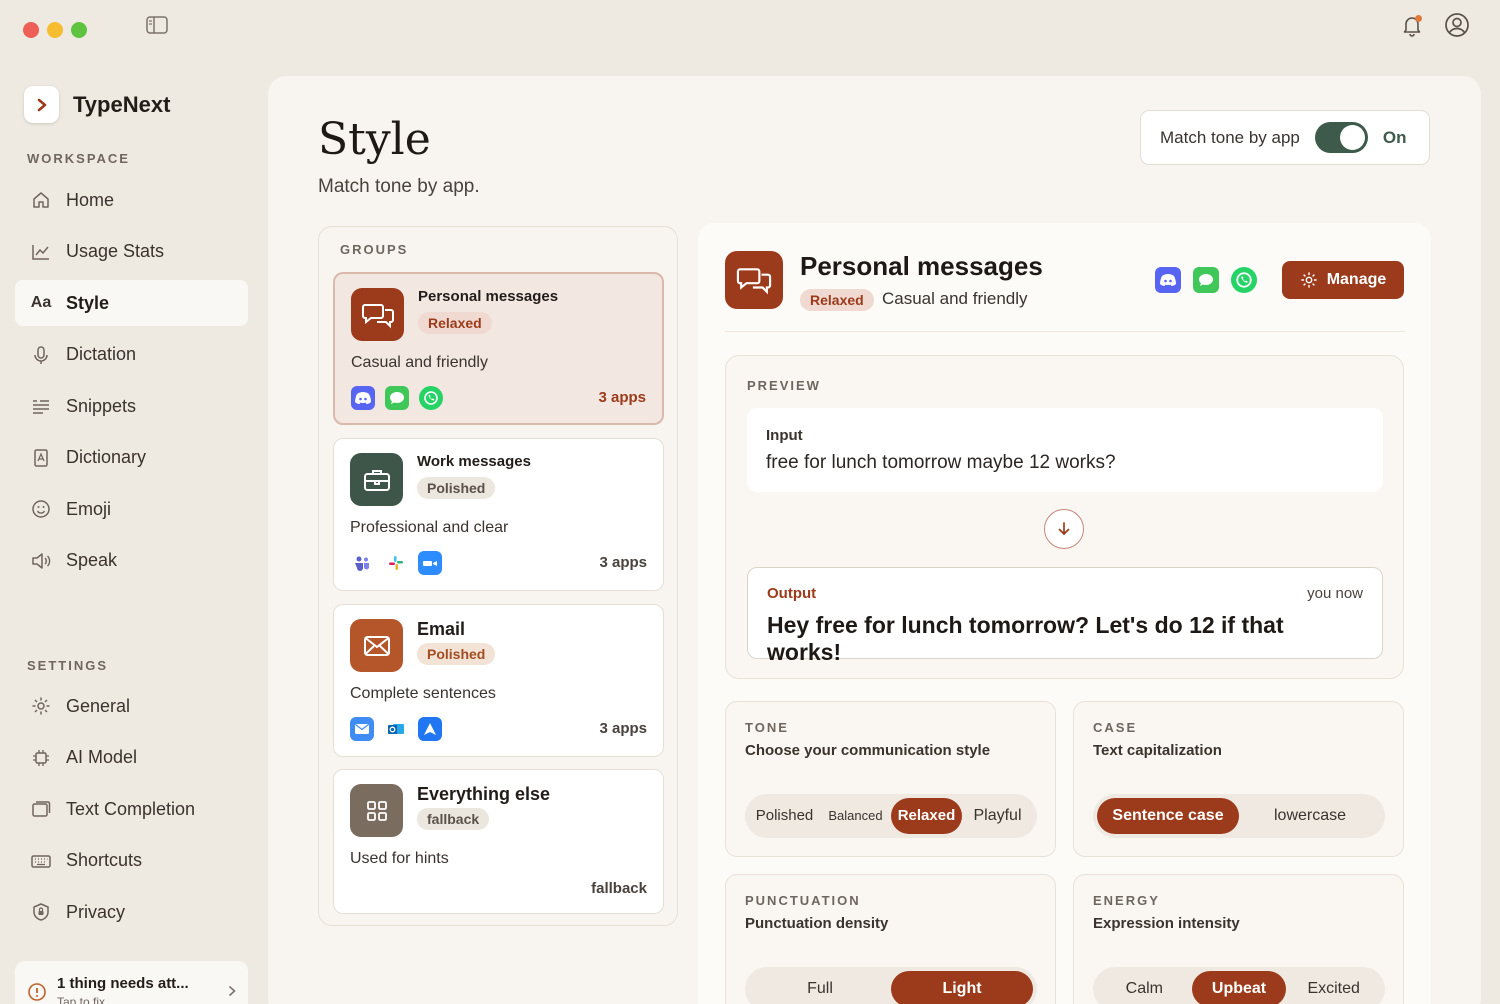  I want to click on punctuation-subtitle: Punctuation density, so click(817, 923).